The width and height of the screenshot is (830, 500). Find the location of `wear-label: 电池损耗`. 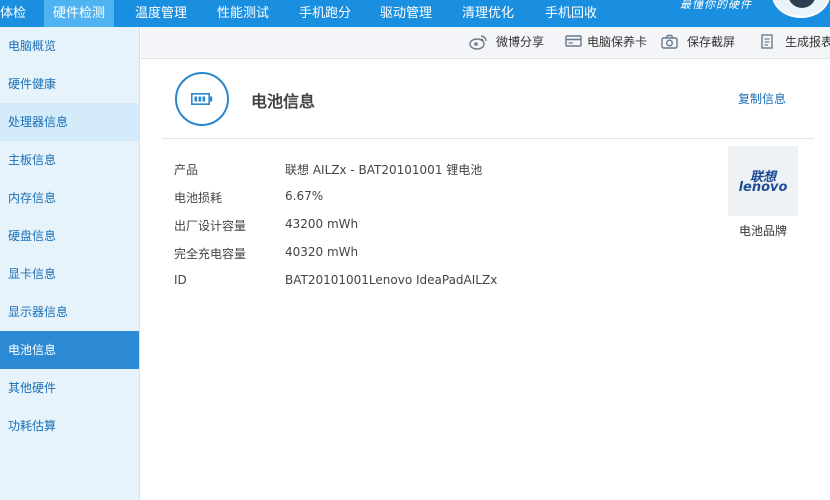

wear-label: 电池损耗 is located at coordinates (198, 198).